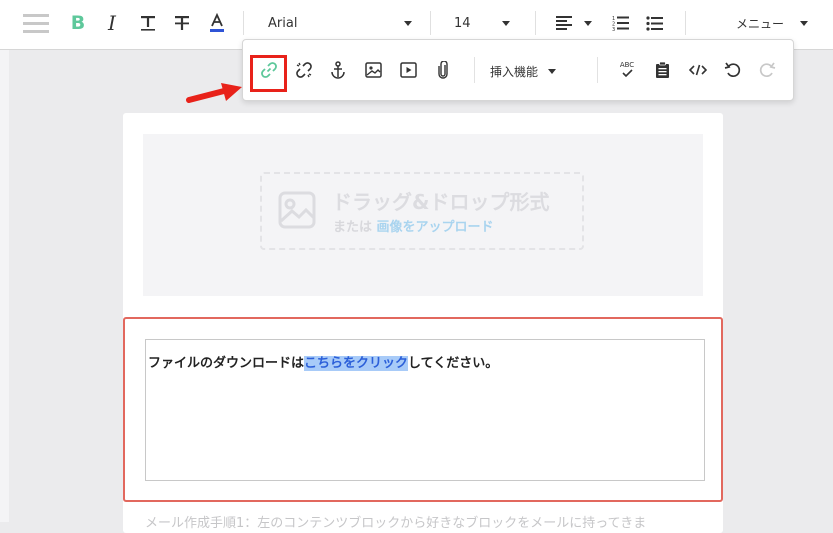  I want to click on left-panel-edge, so click(4, 286).